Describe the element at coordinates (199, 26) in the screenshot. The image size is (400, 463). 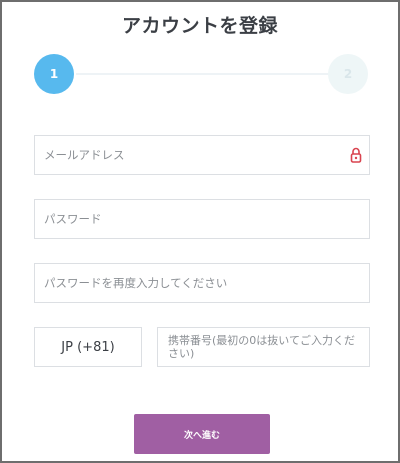
I see `page-title: アカウントを登録` at that location.